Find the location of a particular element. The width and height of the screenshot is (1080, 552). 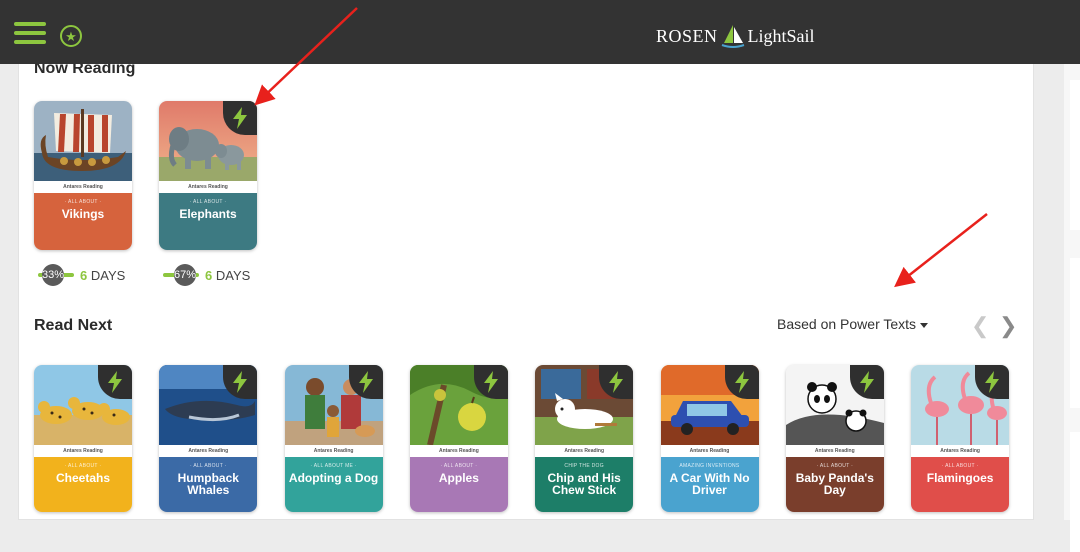

book-title-band: · ALL ABOUT · Flamingoes is located at coordinates (960, 484).